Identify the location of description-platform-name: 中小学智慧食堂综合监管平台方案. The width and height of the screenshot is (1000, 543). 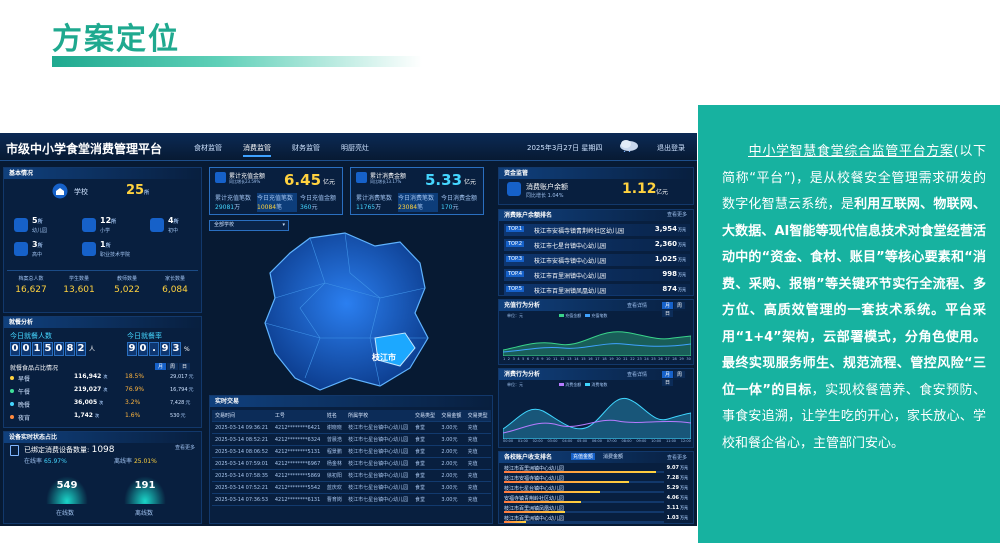
(851, 151).